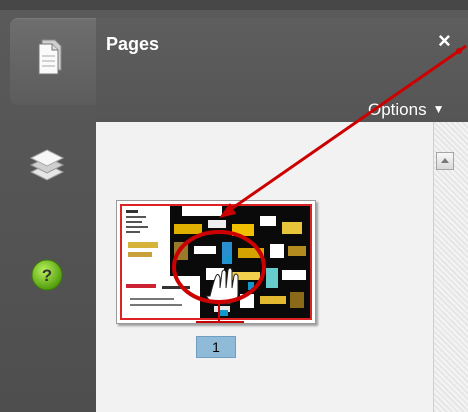 Image resolution: width=468 pixels, height=412 pixels. I want to click on help-icon: ?, so click(47, 275).